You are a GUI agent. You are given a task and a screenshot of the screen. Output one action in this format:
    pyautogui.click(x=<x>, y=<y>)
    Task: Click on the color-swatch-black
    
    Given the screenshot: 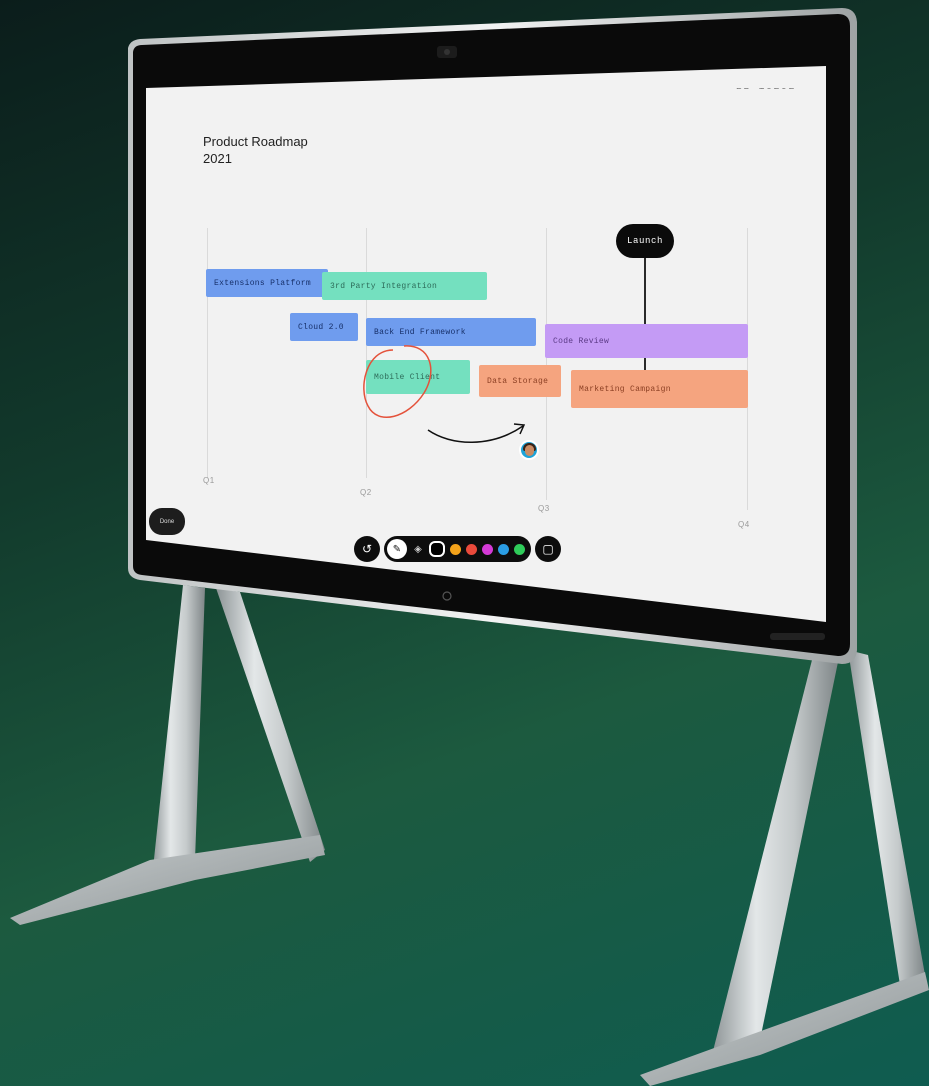 What is the action you would take?
    pyautogui.click(x=437, y=549)
    